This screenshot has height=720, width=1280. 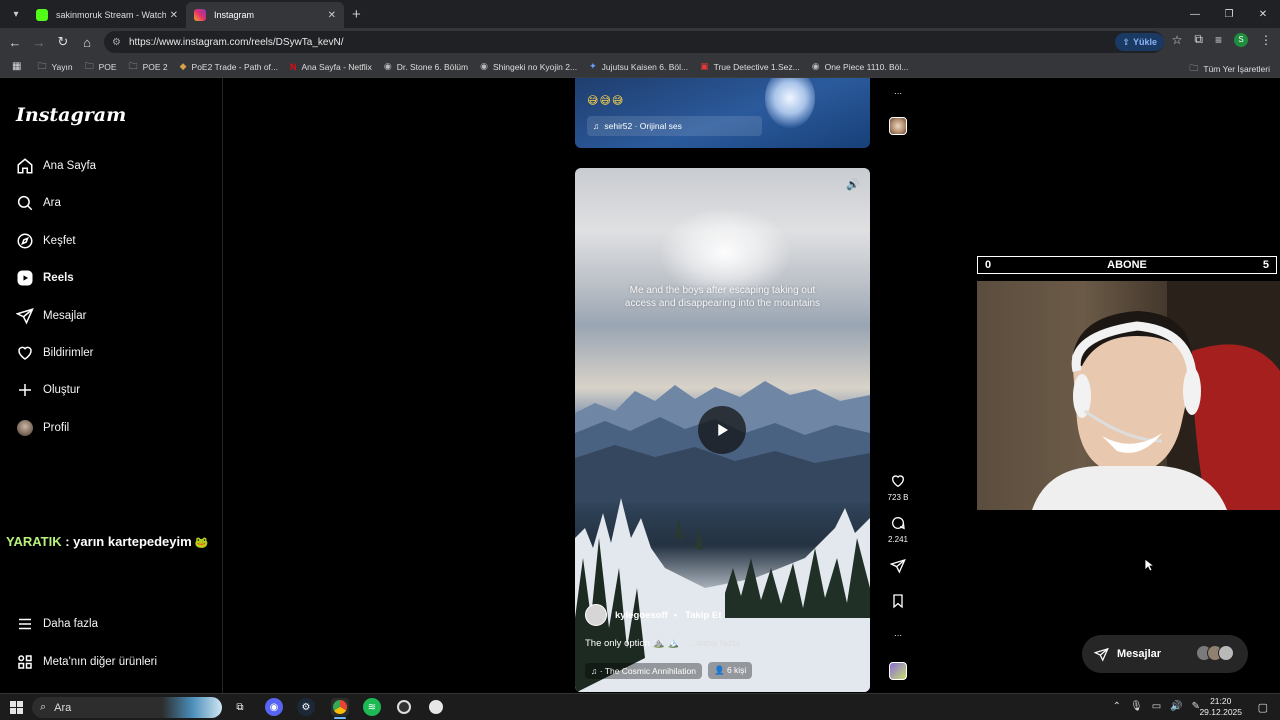 I want to click on sidebar-item-notifications: Bildirimler, so click(x=54, y=353).